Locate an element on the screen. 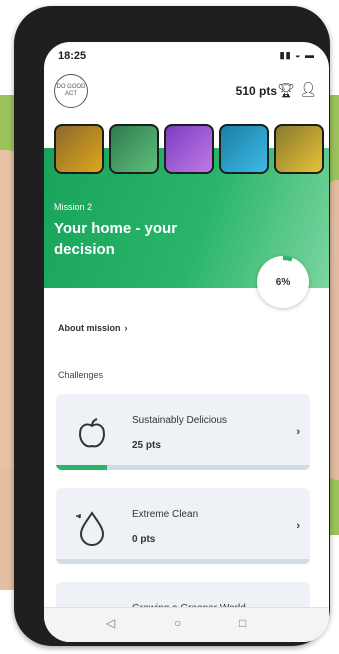 This screenshot has width=339, height=654. challenge-card-extreme-clean: Extreme Clean 0 pts › is located at coordinates (183, 526).